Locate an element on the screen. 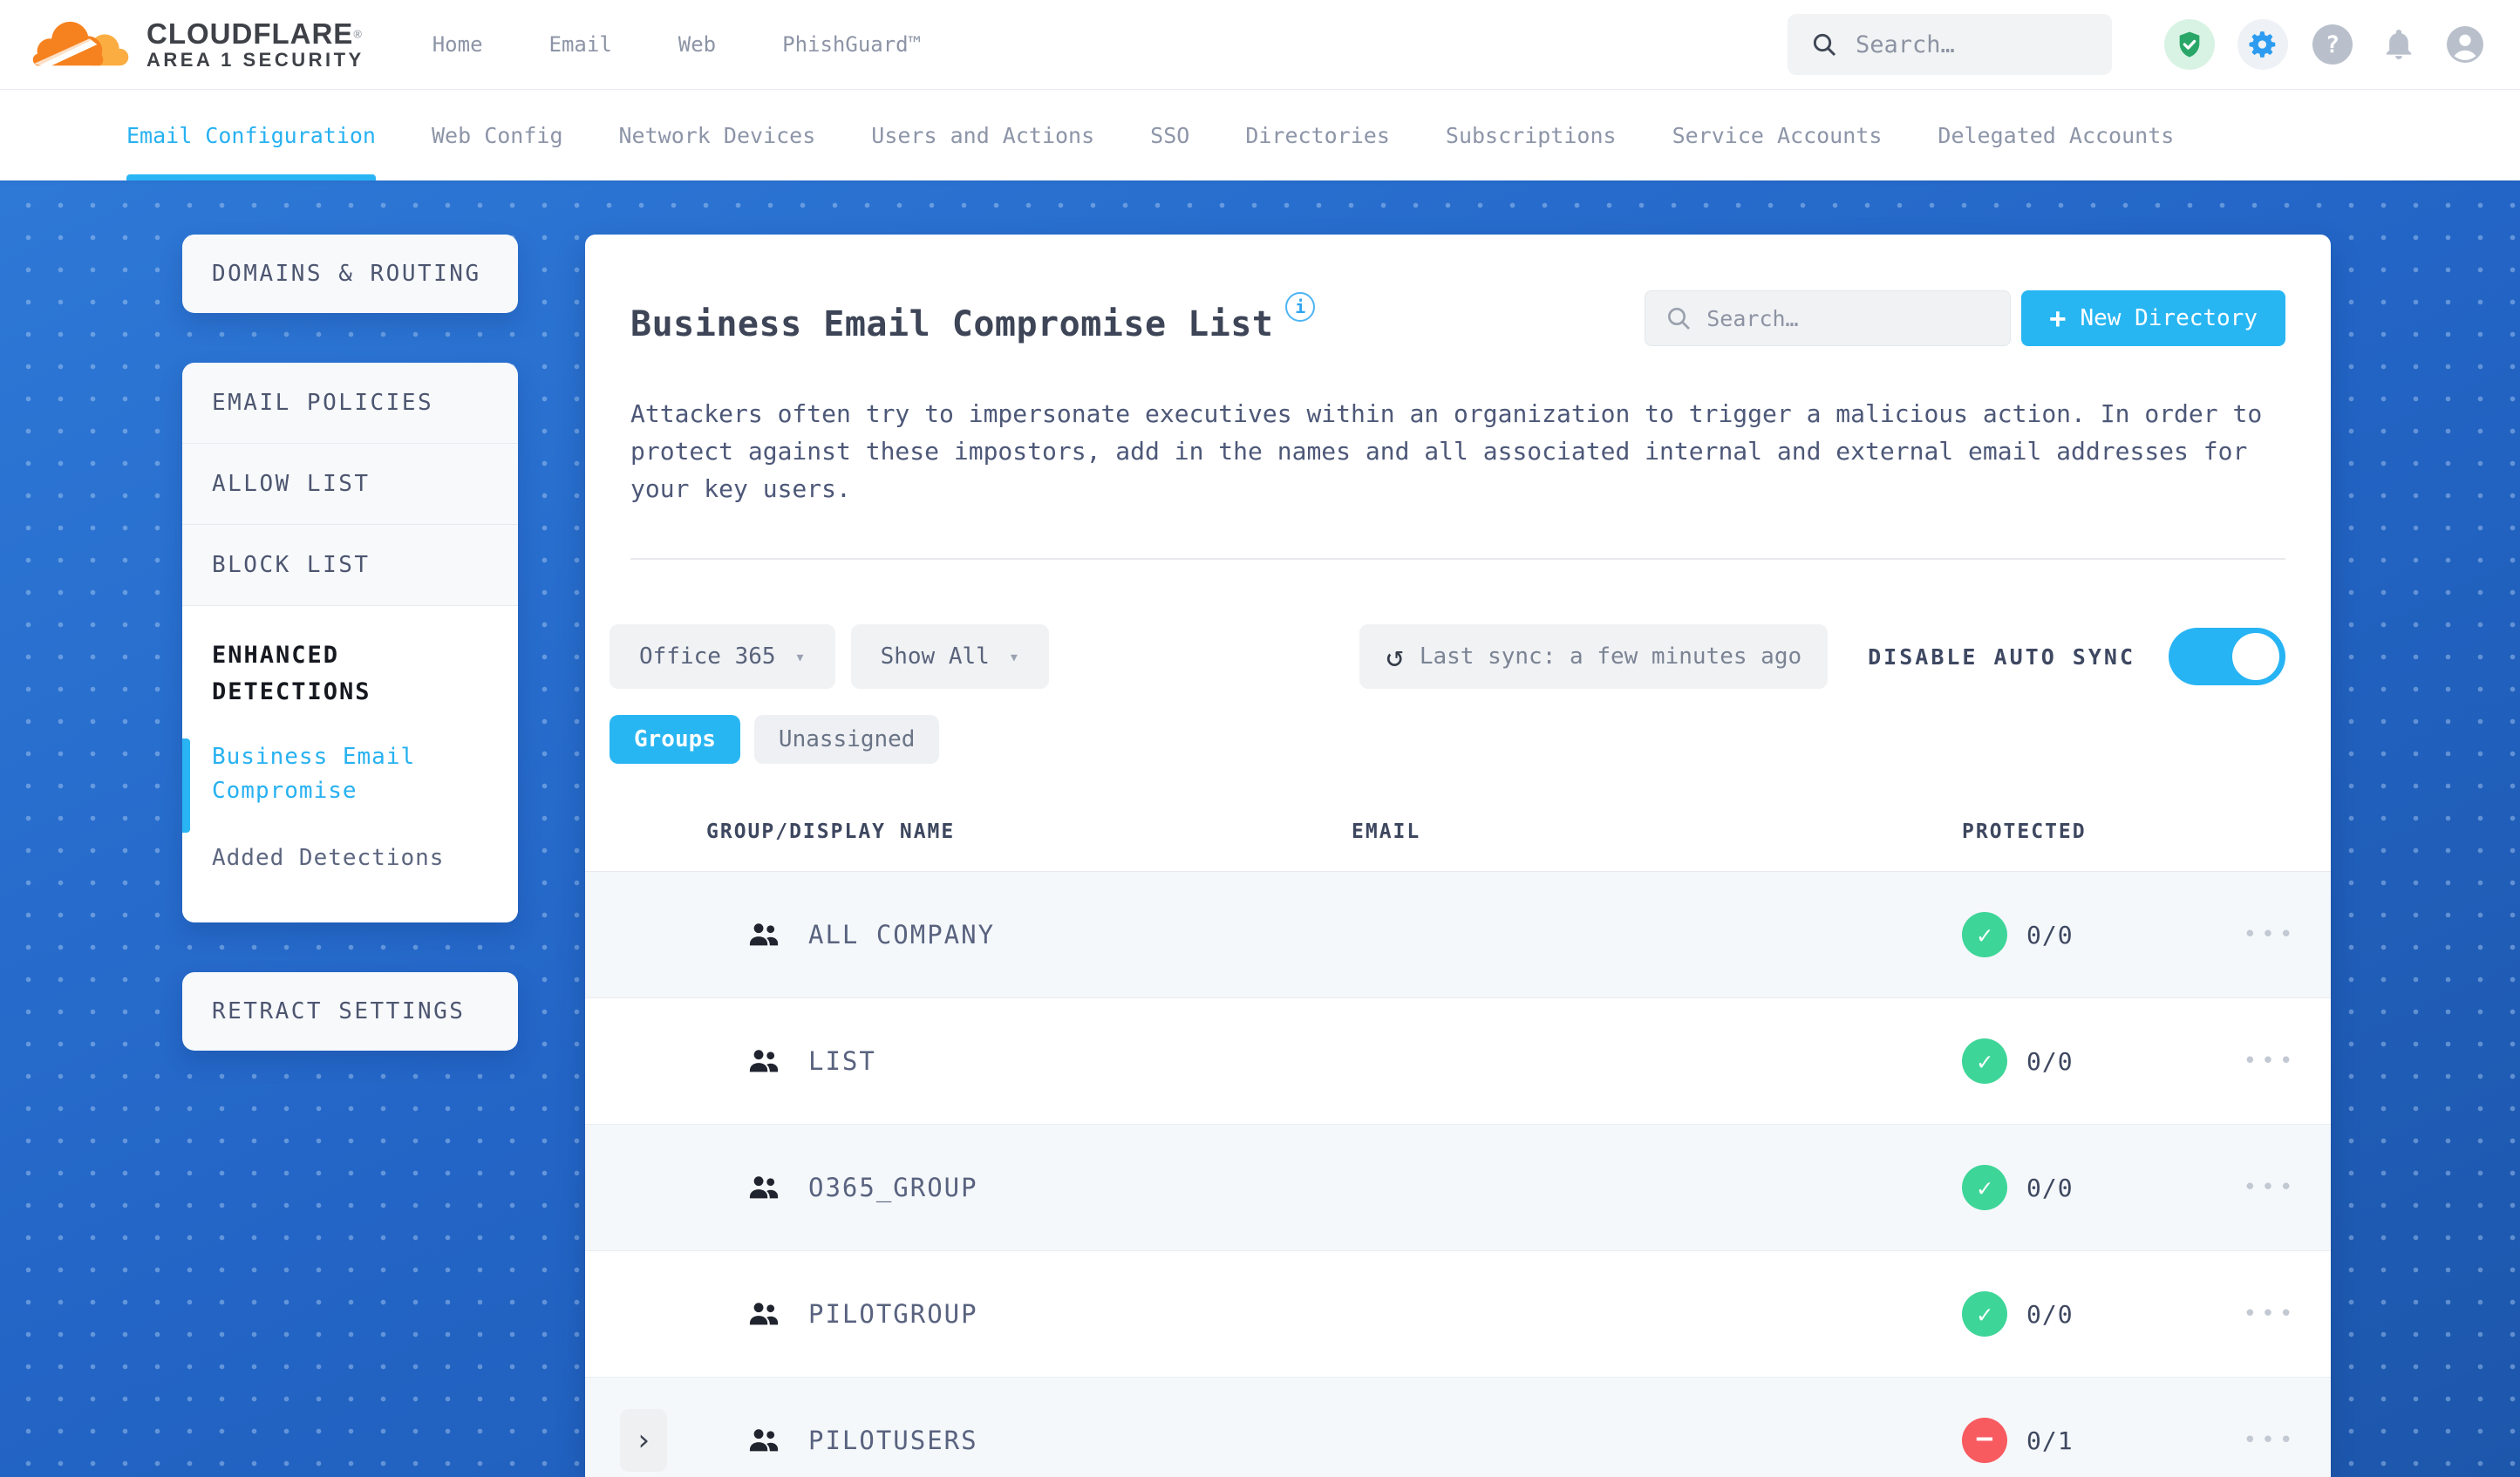 Image resolution: width=2520 pixels, height=1477 pixels. column-header-group-name: GROUP/DISPLAY NAME is located at coordinates (831, 832).